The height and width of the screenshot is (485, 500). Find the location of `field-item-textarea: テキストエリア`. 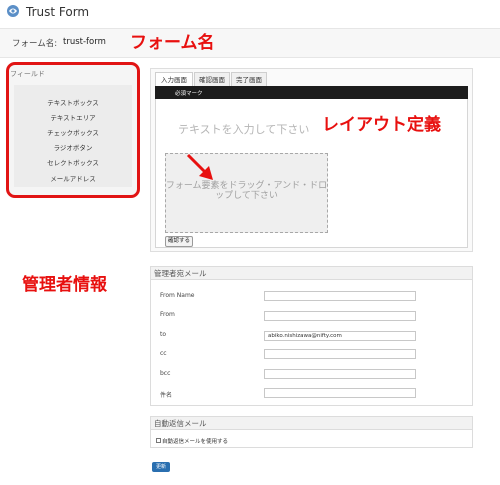

field-item-textarea: テキストエリア is located at coordinates (73, 117).